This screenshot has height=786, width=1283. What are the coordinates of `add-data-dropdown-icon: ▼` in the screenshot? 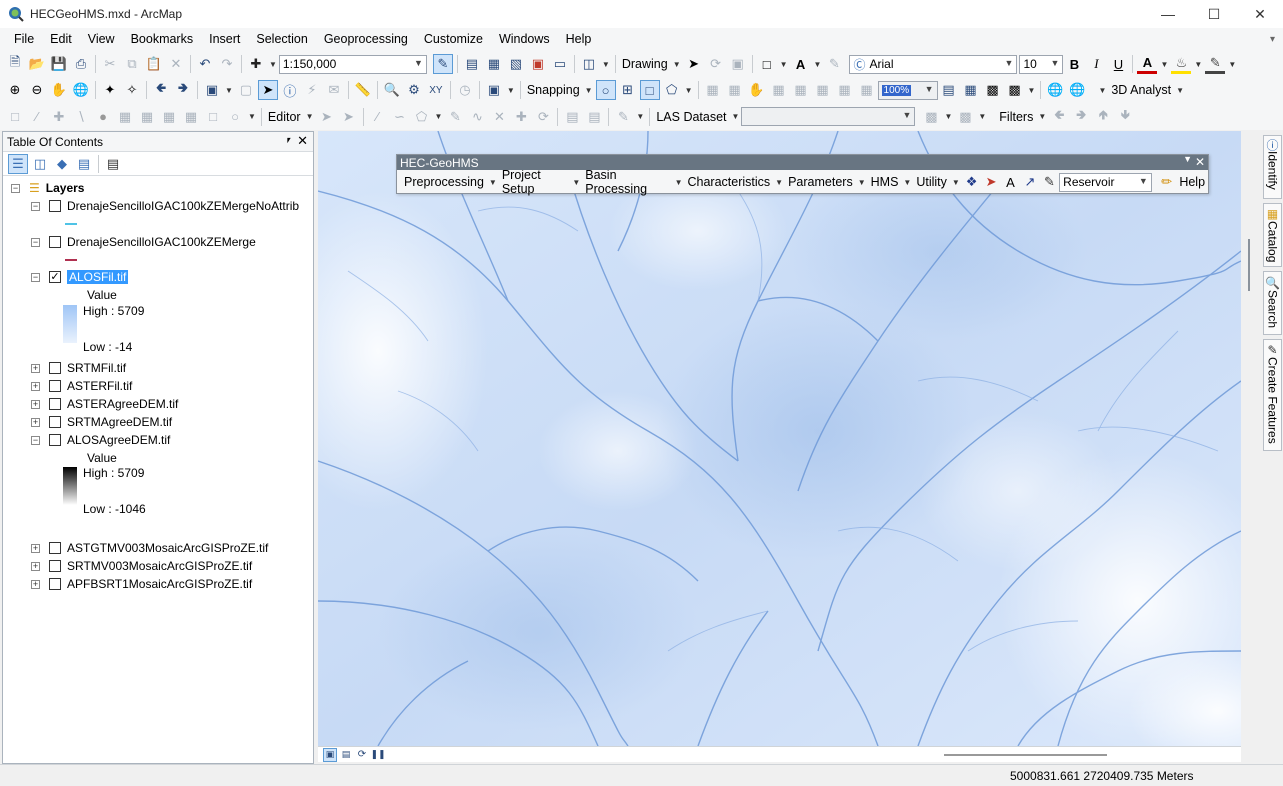 It's located at (273, 64).